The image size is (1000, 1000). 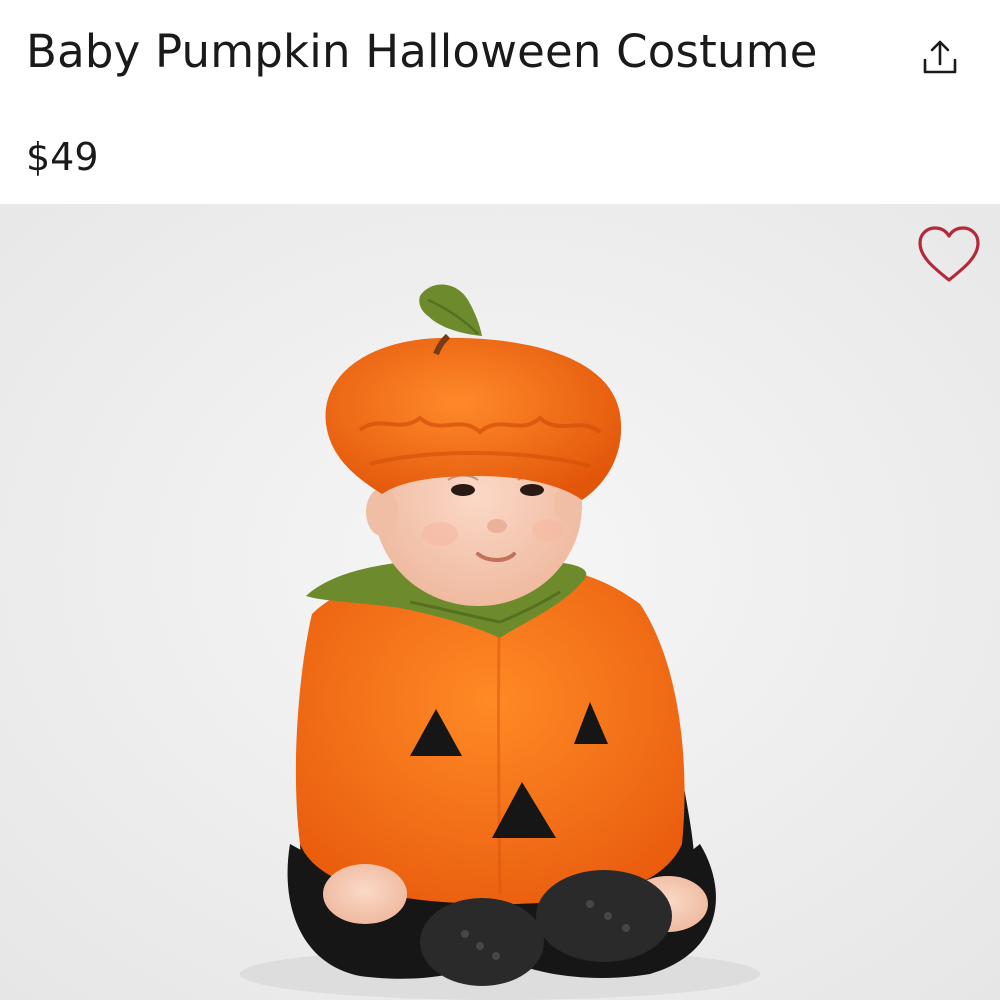 What do you see at coordinates (62, 157) in the screenshot?
I see `product-price: $49` at bounding box center [62, 157].